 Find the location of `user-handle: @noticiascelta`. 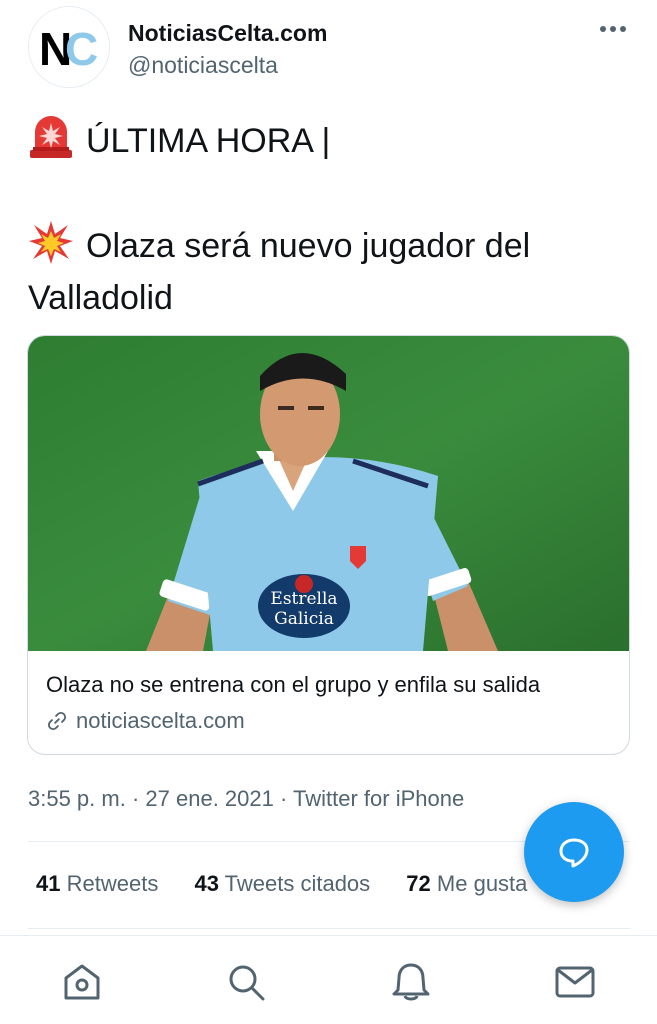

user-handle: @noticiascelta is located at coordinates (203, 65).